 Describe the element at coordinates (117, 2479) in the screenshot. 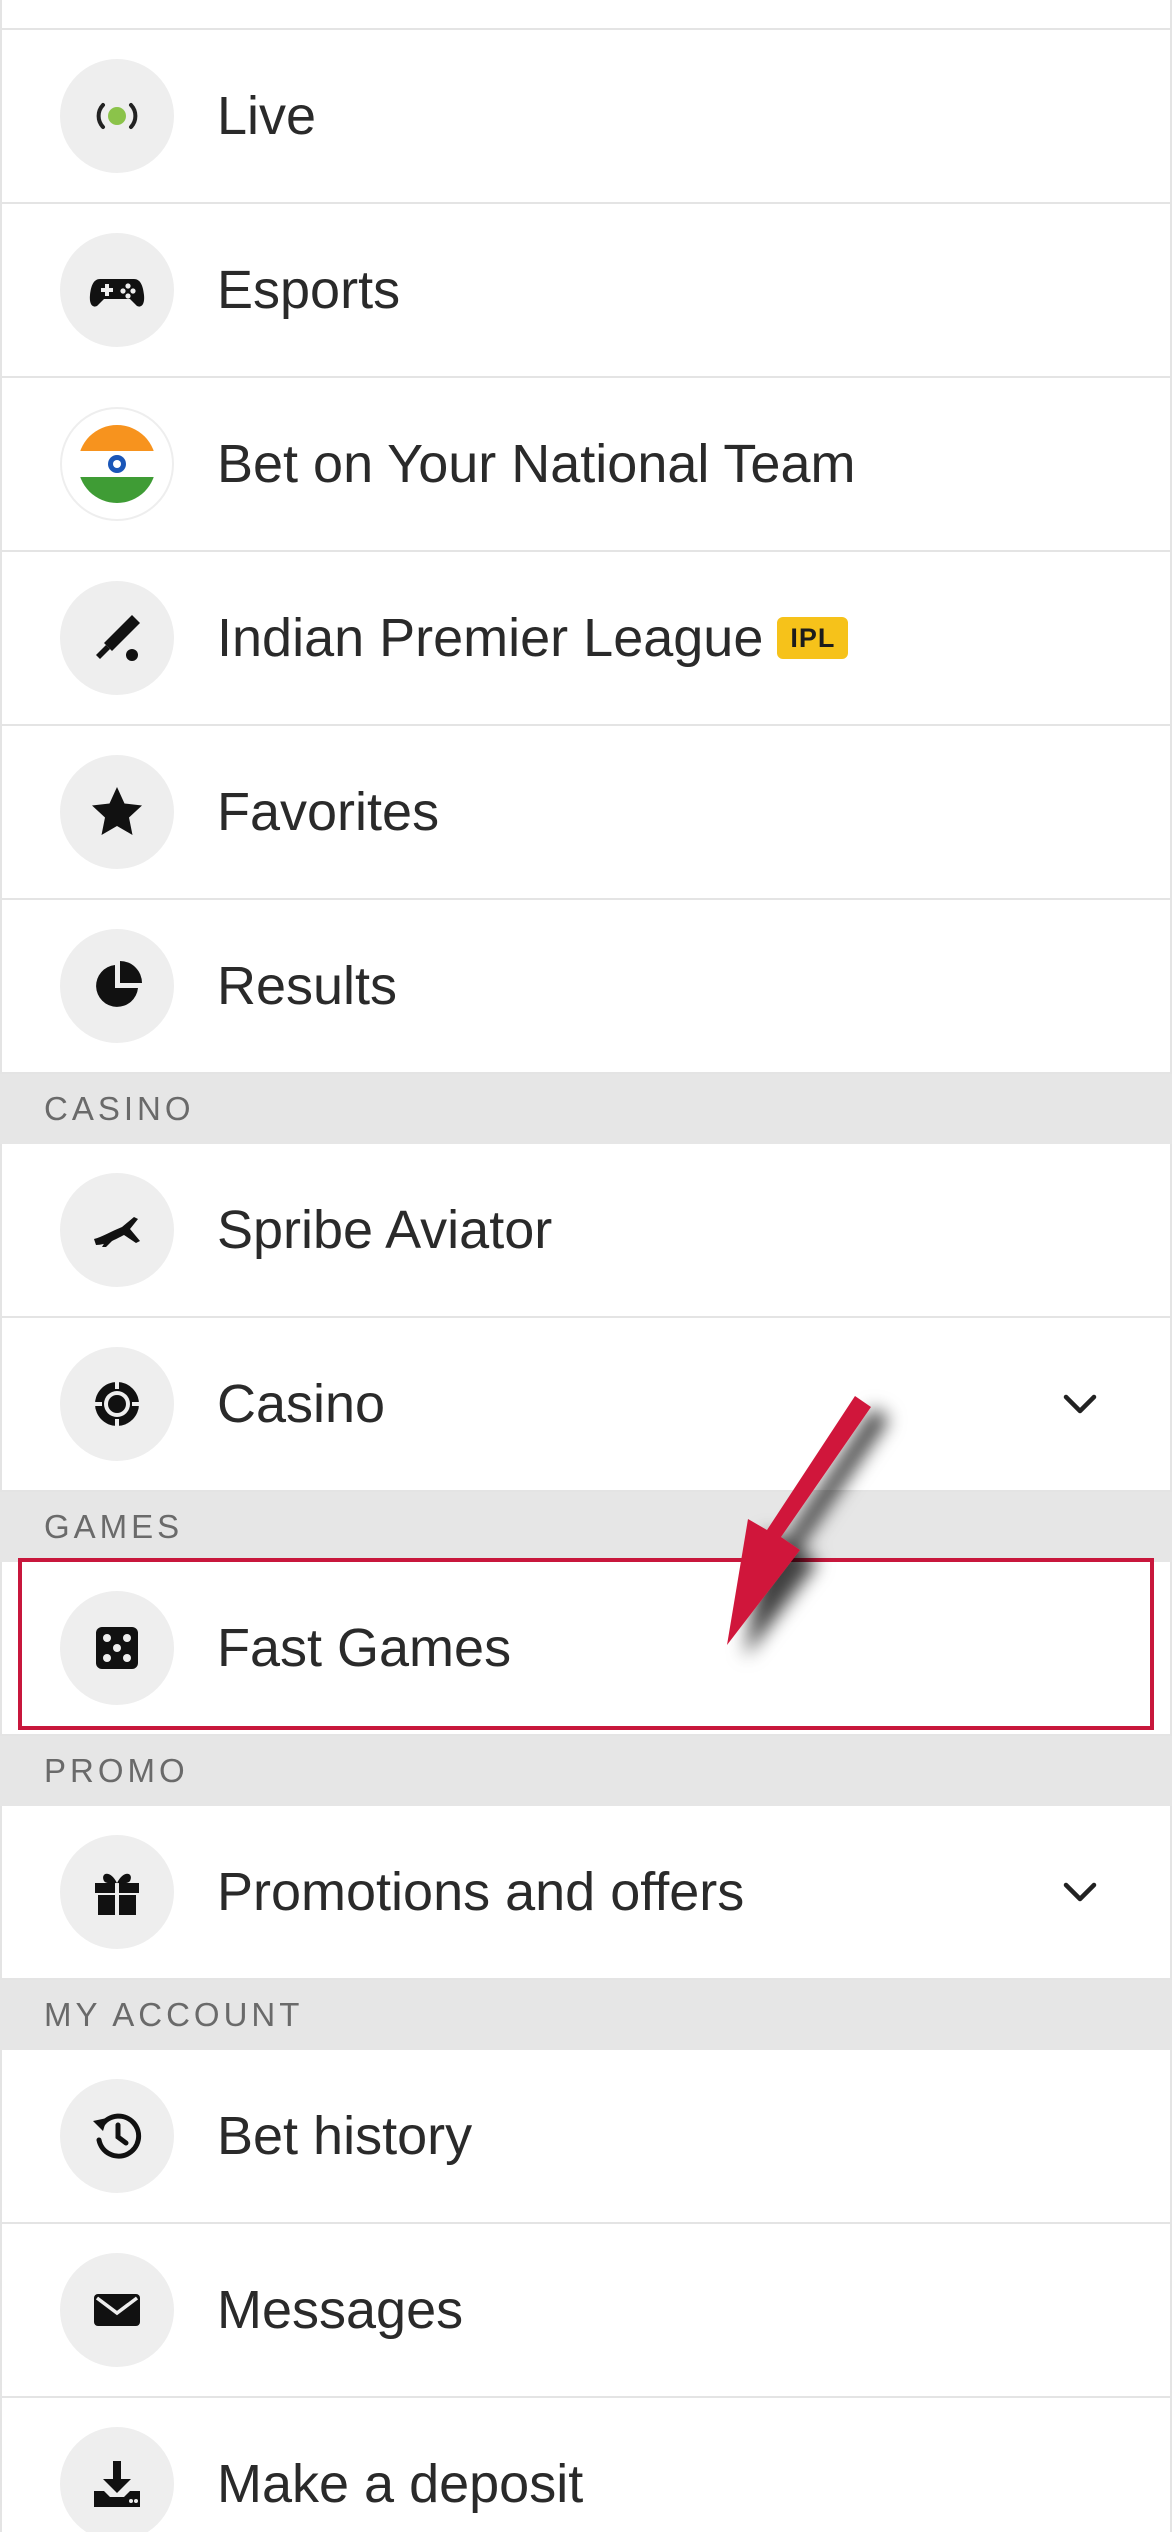

I see `download-icon` at that location.